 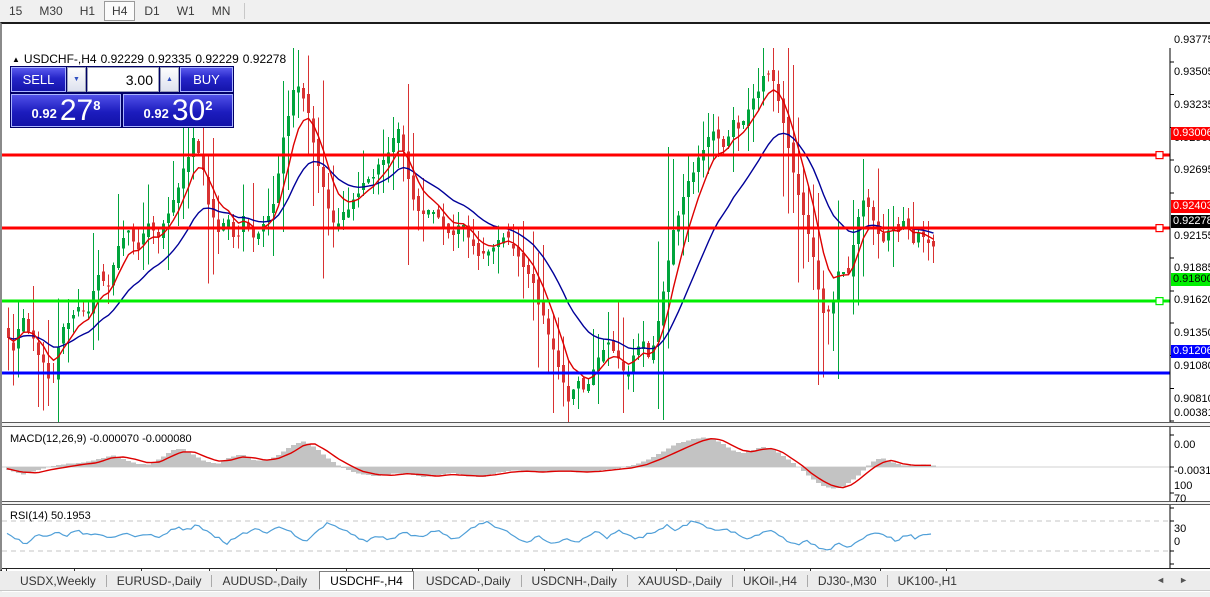 I want to click on axis-tick-label: 0.91350, so click(x=1192, y=333).